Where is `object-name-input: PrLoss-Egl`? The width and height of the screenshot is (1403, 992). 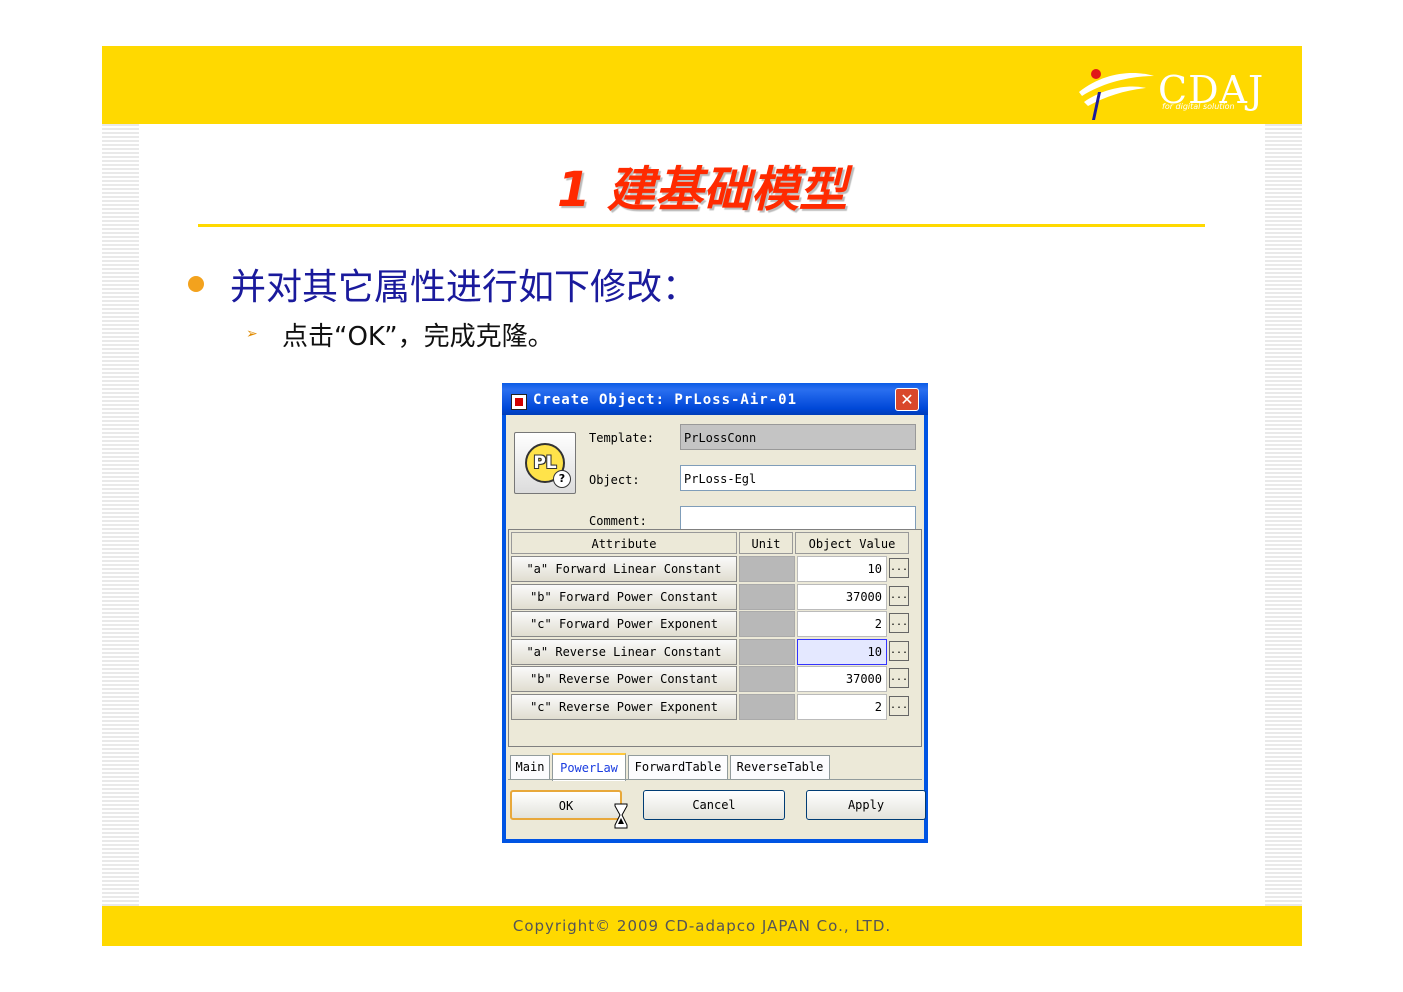 object-name-input: PrLoss-Egl is located at coordinates (798, 478).